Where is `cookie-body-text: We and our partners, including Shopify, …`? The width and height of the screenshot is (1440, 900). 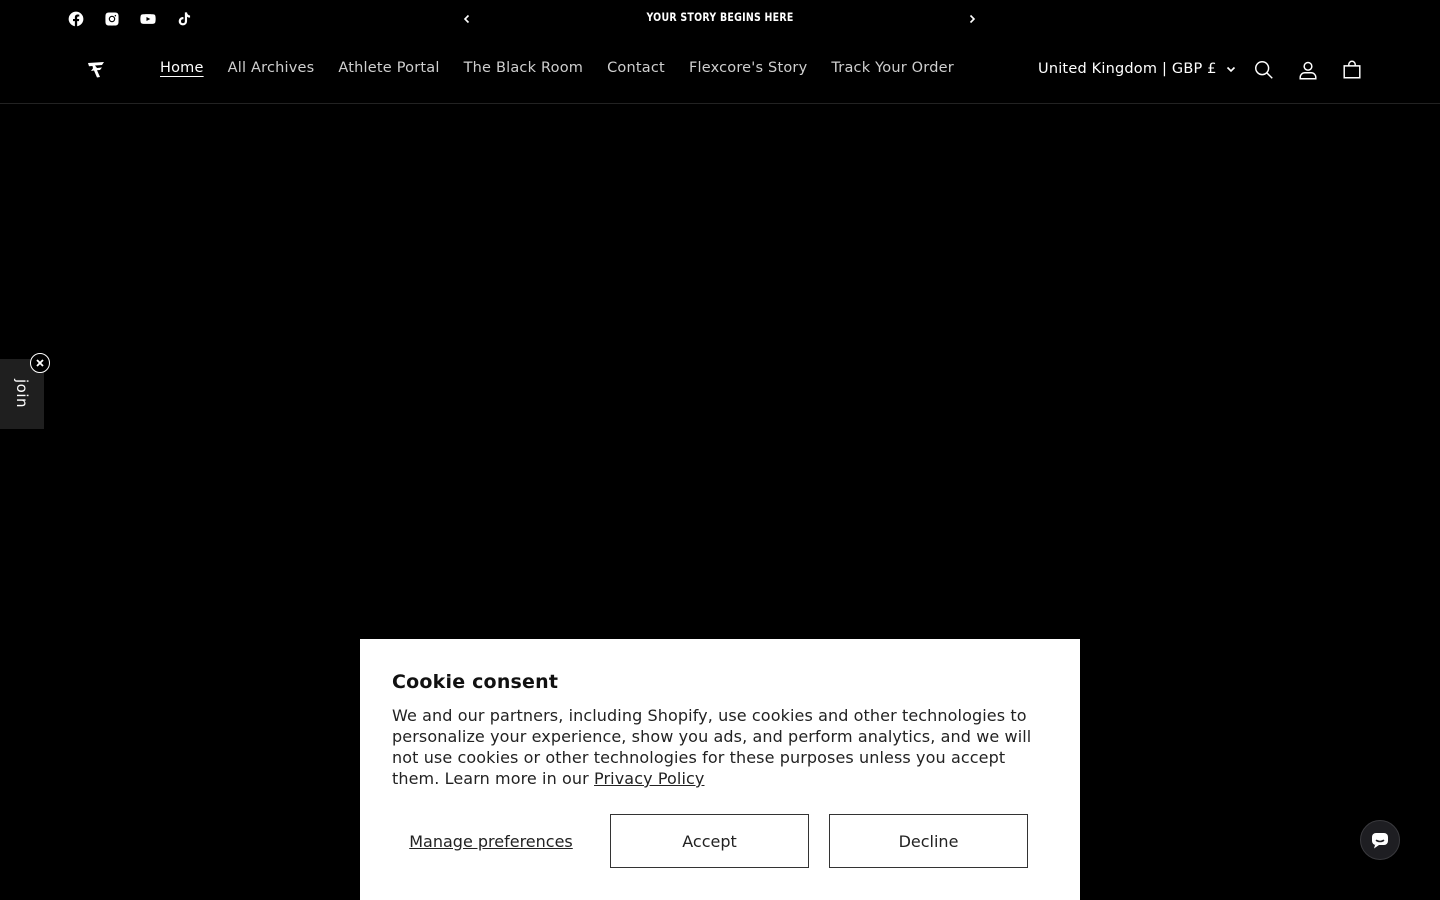
cookie-body-text: We and our partners, including Shopify, … is located at coordinates (712, 747).